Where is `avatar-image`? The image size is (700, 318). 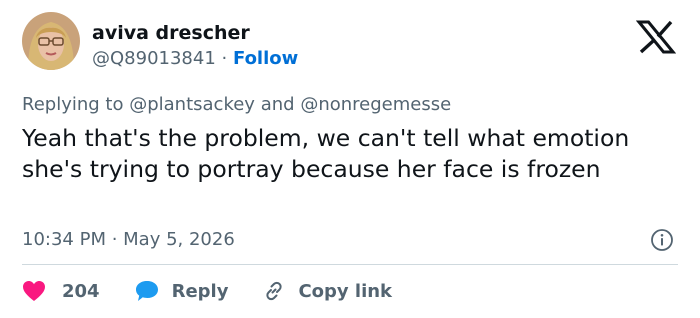 avatar-image is located at coordinates (51, 41).